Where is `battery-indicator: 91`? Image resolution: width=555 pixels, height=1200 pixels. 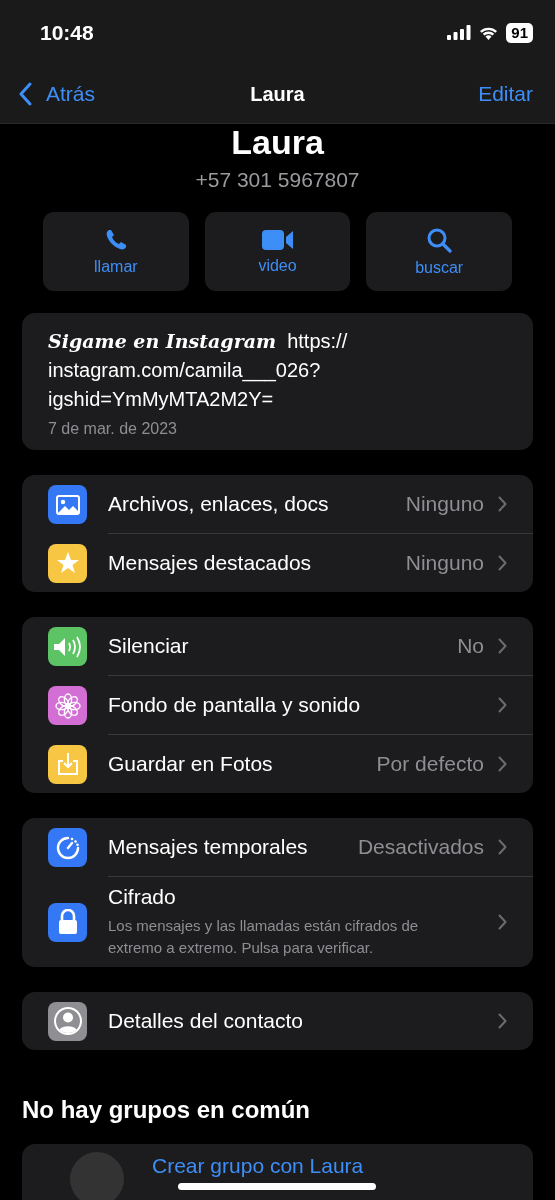 battery-indicator: 91 is located at coordinates (519, 32).